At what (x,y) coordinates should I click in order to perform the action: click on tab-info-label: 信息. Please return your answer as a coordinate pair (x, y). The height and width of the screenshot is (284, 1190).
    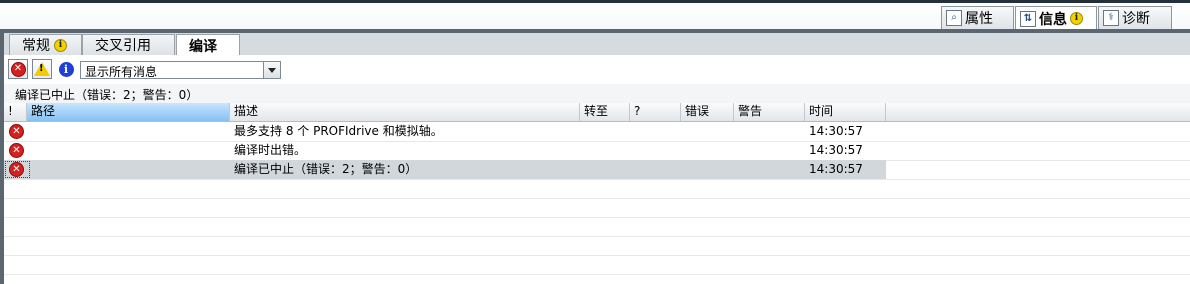
    Looking at the image, I should click on (1053, 19).